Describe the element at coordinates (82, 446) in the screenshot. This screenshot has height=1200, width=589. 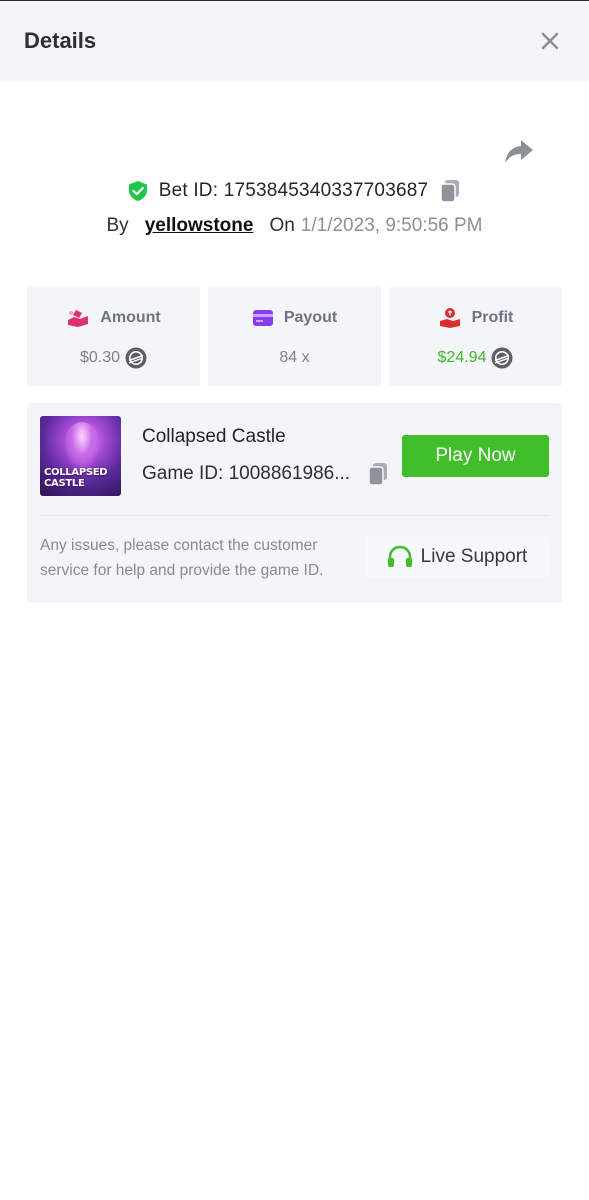
I see `thumbnail-figure` at that location.